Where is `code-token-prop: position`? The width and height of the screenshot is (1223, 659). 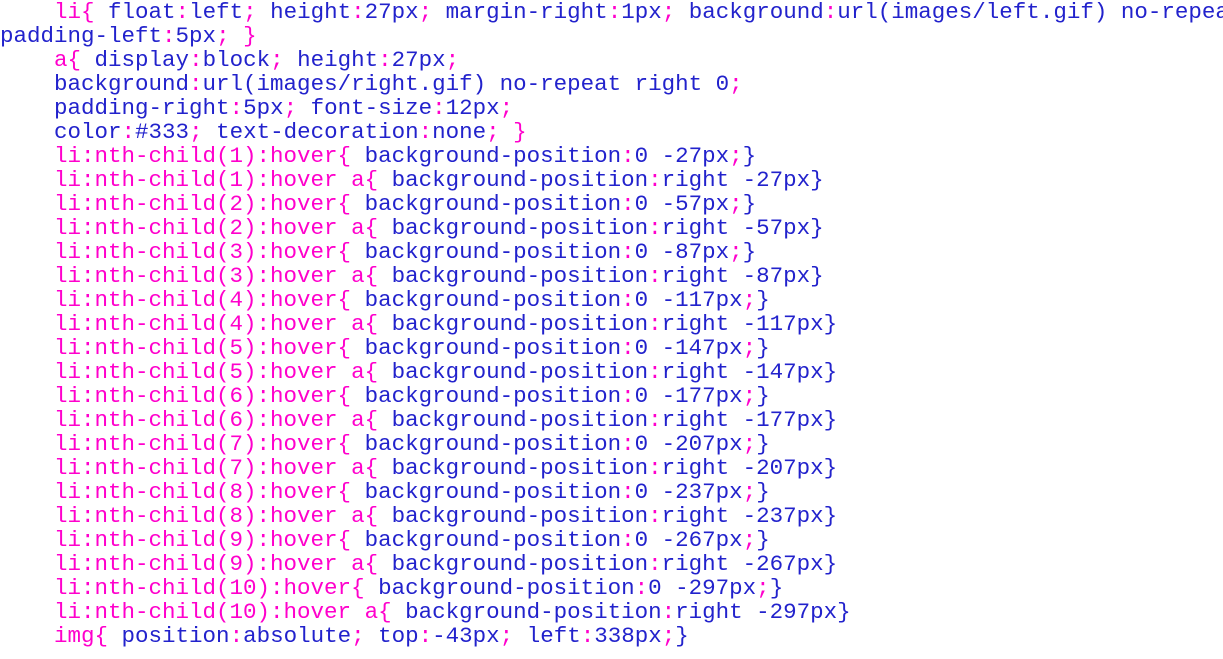
code-token-prop: position is located at coordinates (169, 636).